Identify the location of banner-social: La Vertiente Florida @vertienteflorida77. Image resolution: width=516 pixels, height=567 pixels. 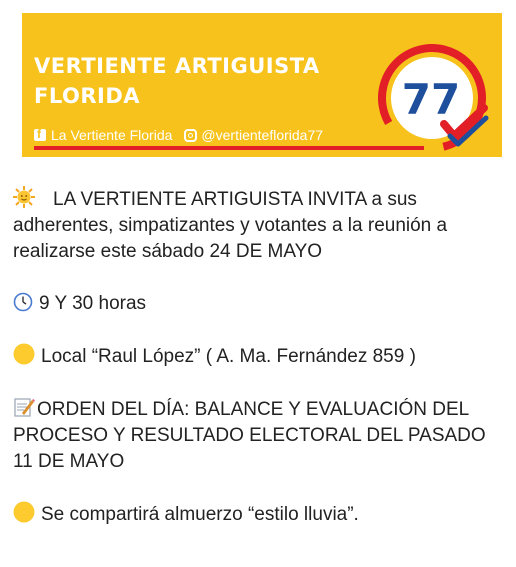
(178, 135).